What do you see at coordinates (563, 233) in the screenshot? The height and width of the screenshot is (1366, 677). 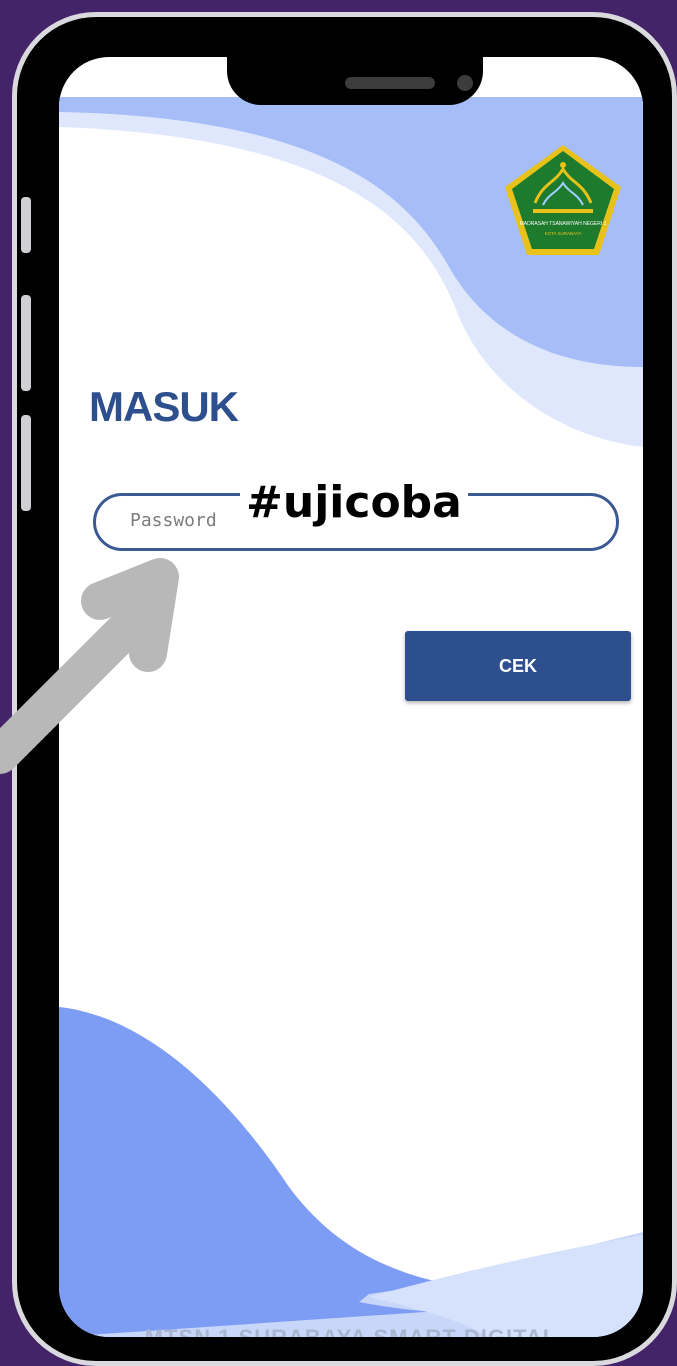 I see `logo-line2: KOTA SURABAYA` at bounding box center [563, 233].